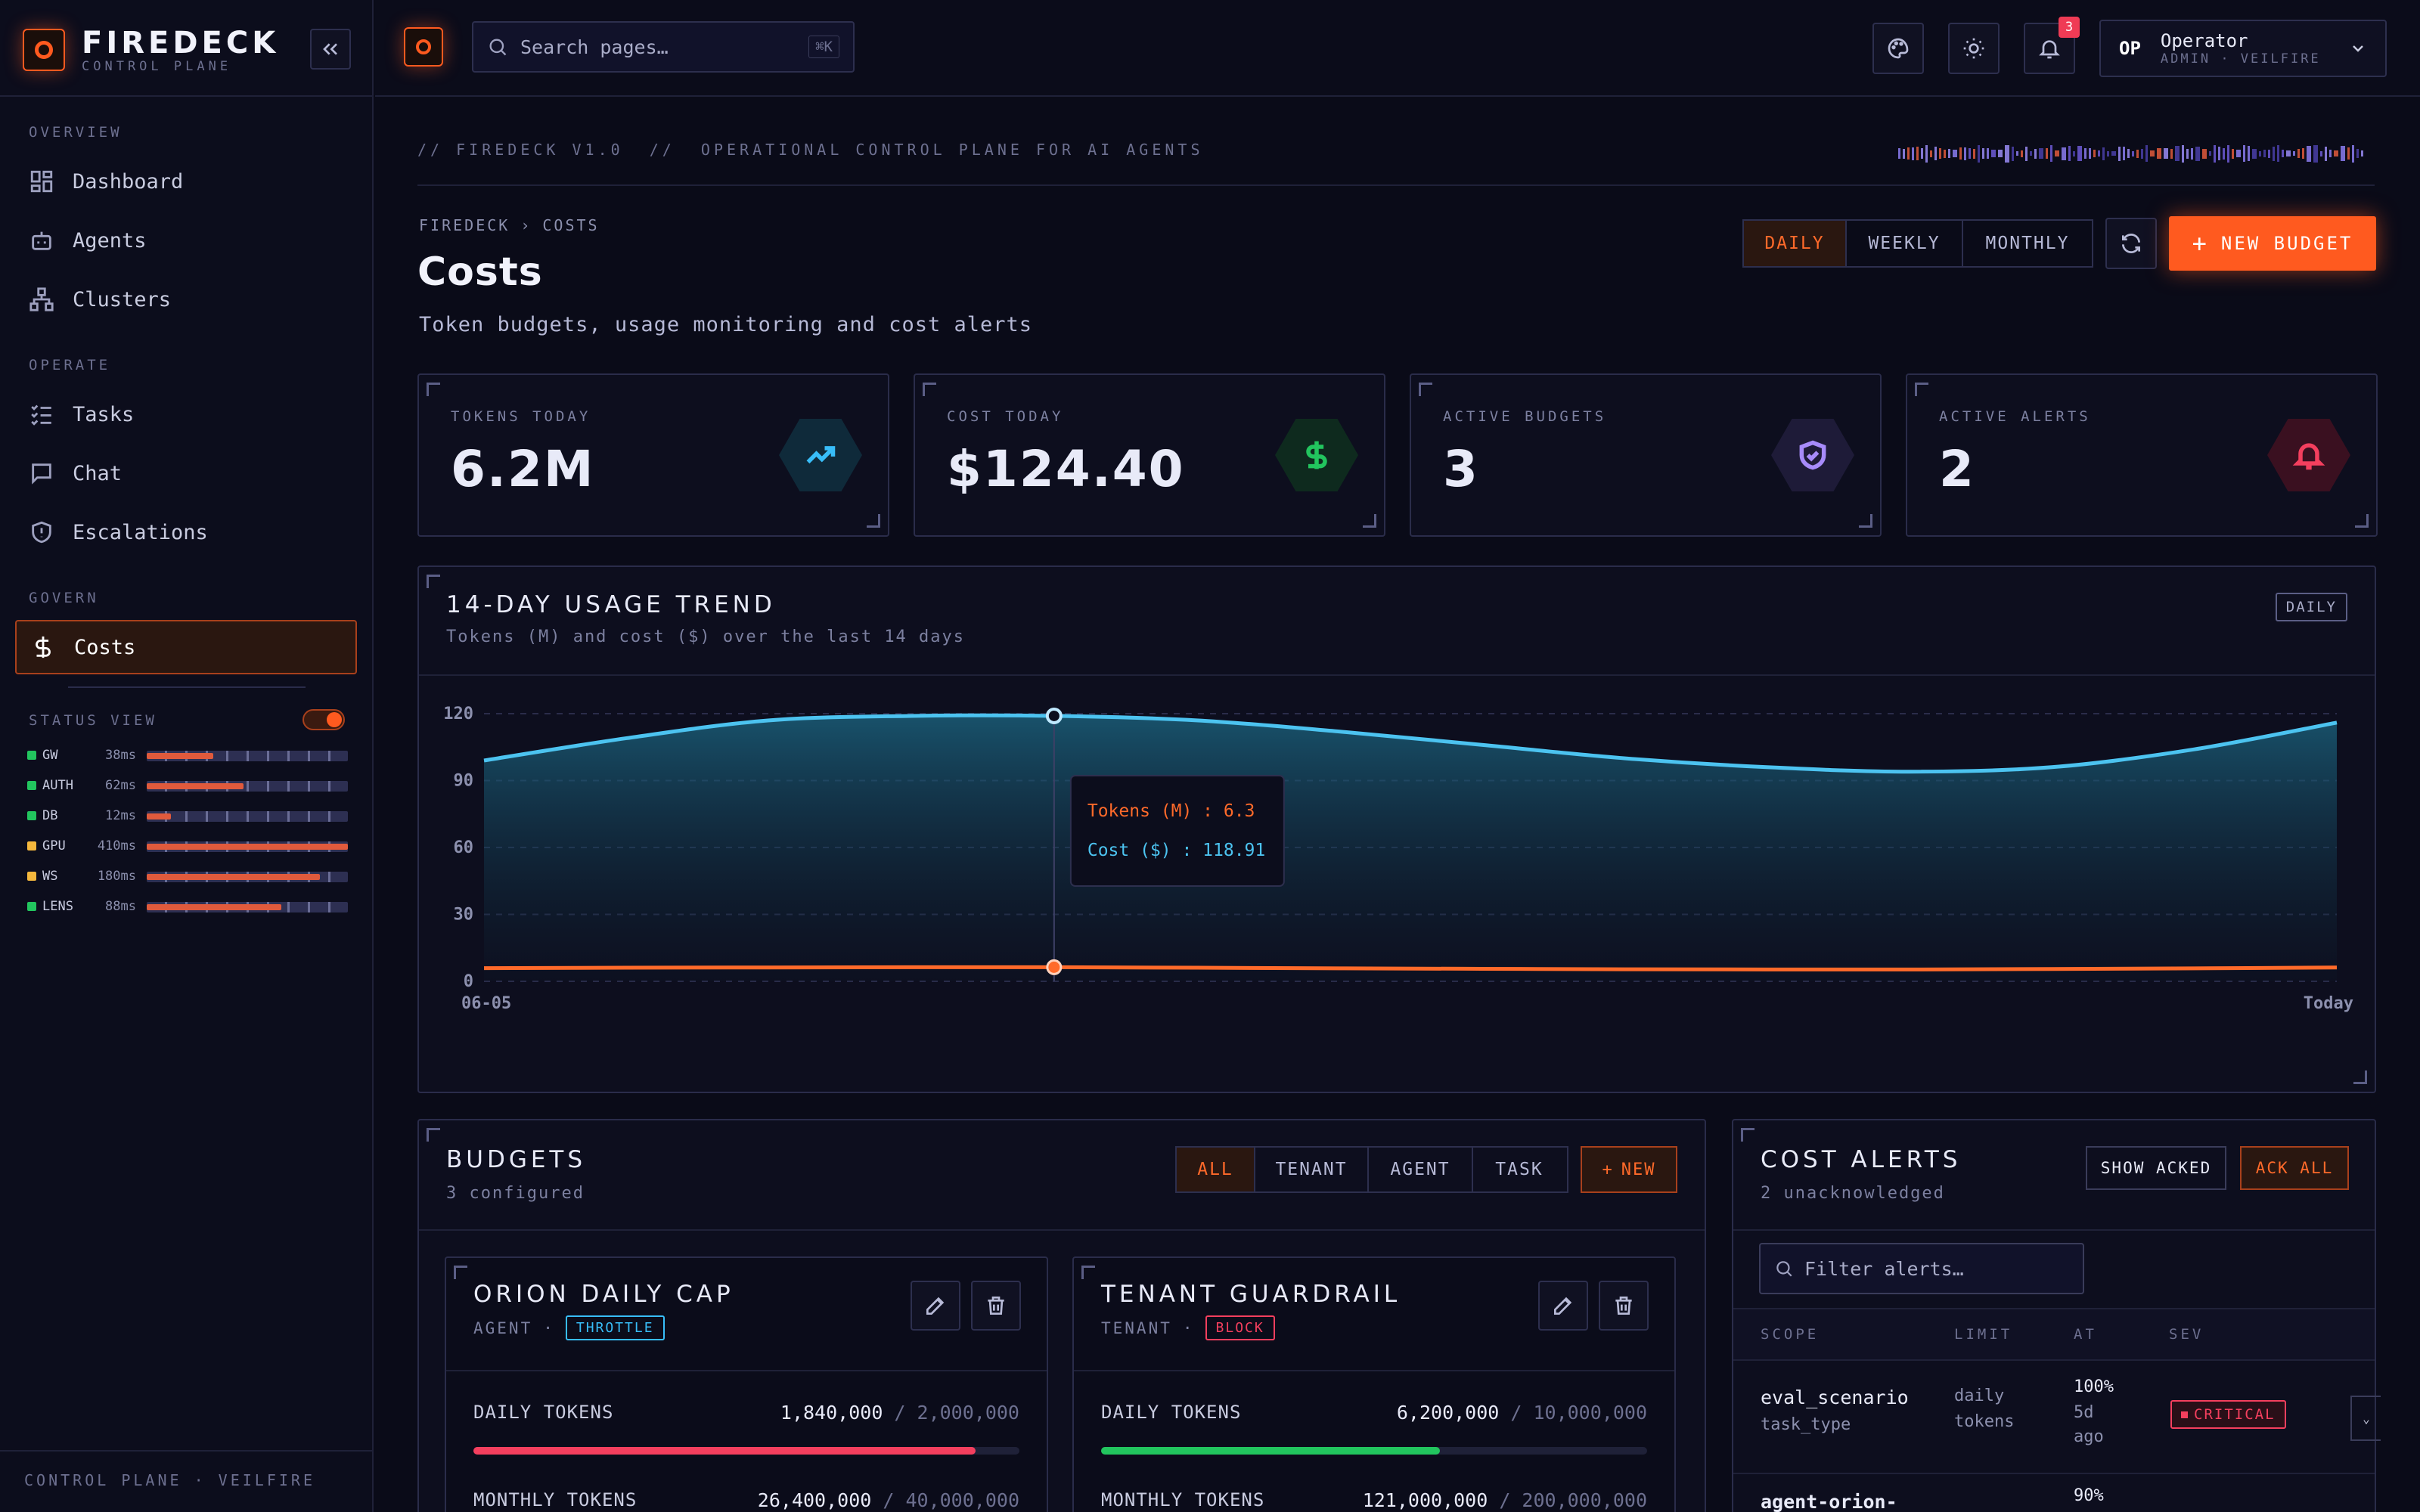  What do you see at coordinates (611, 604) in the screenshot?
I see `trend-title: 14-DAY USAGE TREND` at bounding box center [611, 604].